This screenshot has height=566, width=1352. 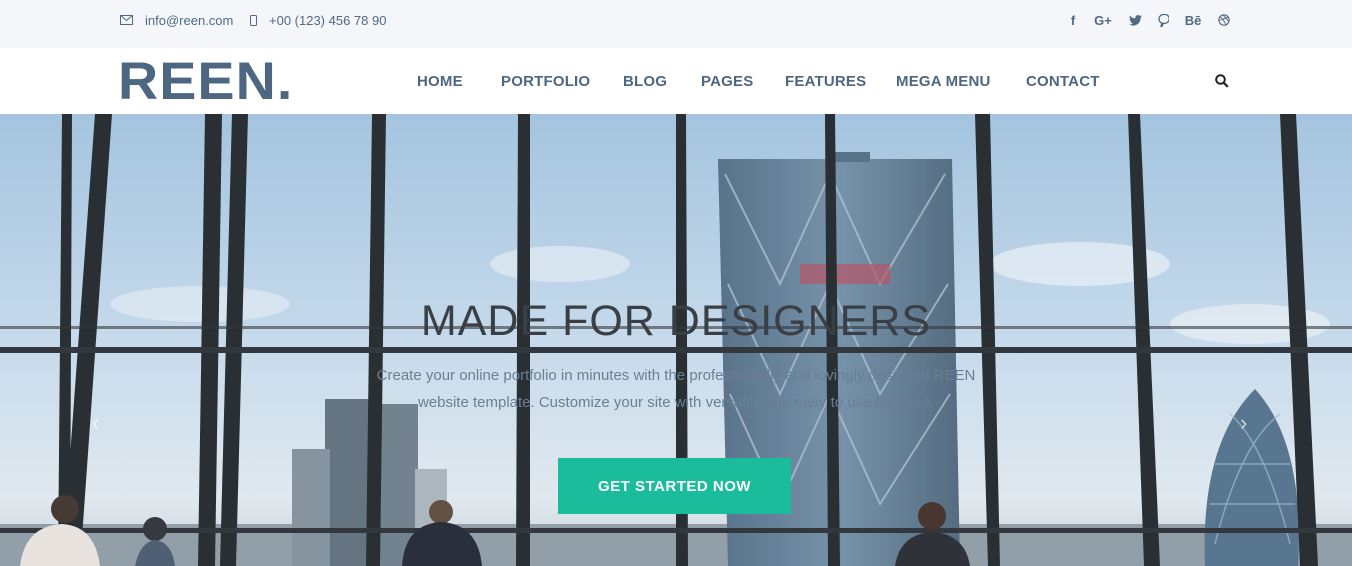 What do you see at coordinates (1163, 20) in the screenshot?
I see `pinterest-icon` at bounding box center [1163, 20].